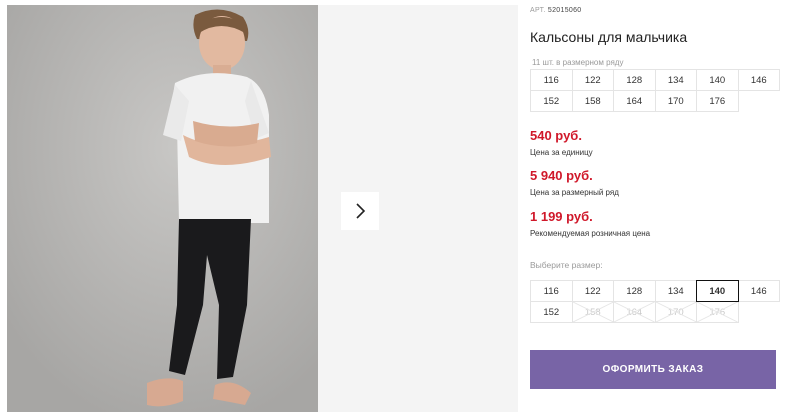  Describe the element at coordinates (609, 37) in the screenshot. I see `product-title: Кальсоны для мальчика` at that location.